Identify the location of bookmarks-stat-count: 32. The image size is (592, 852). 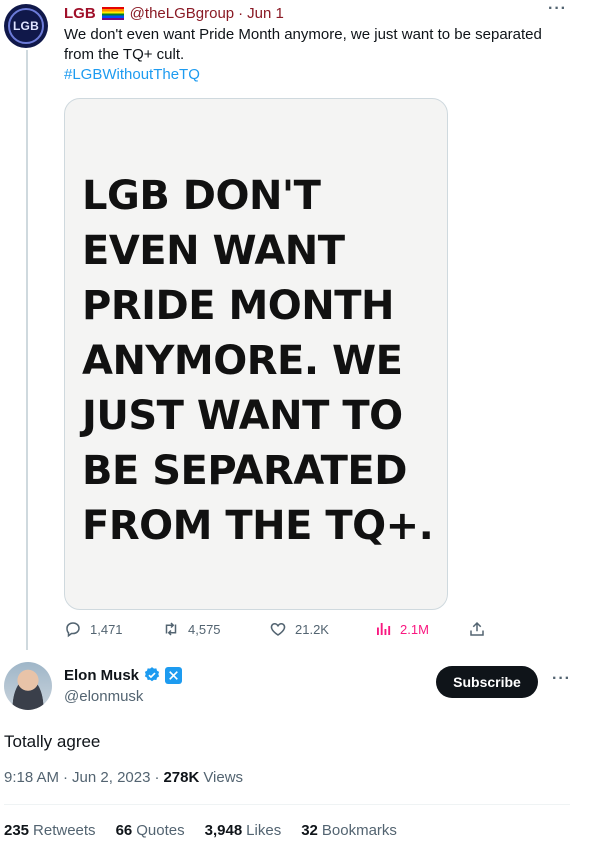
(309, 830).